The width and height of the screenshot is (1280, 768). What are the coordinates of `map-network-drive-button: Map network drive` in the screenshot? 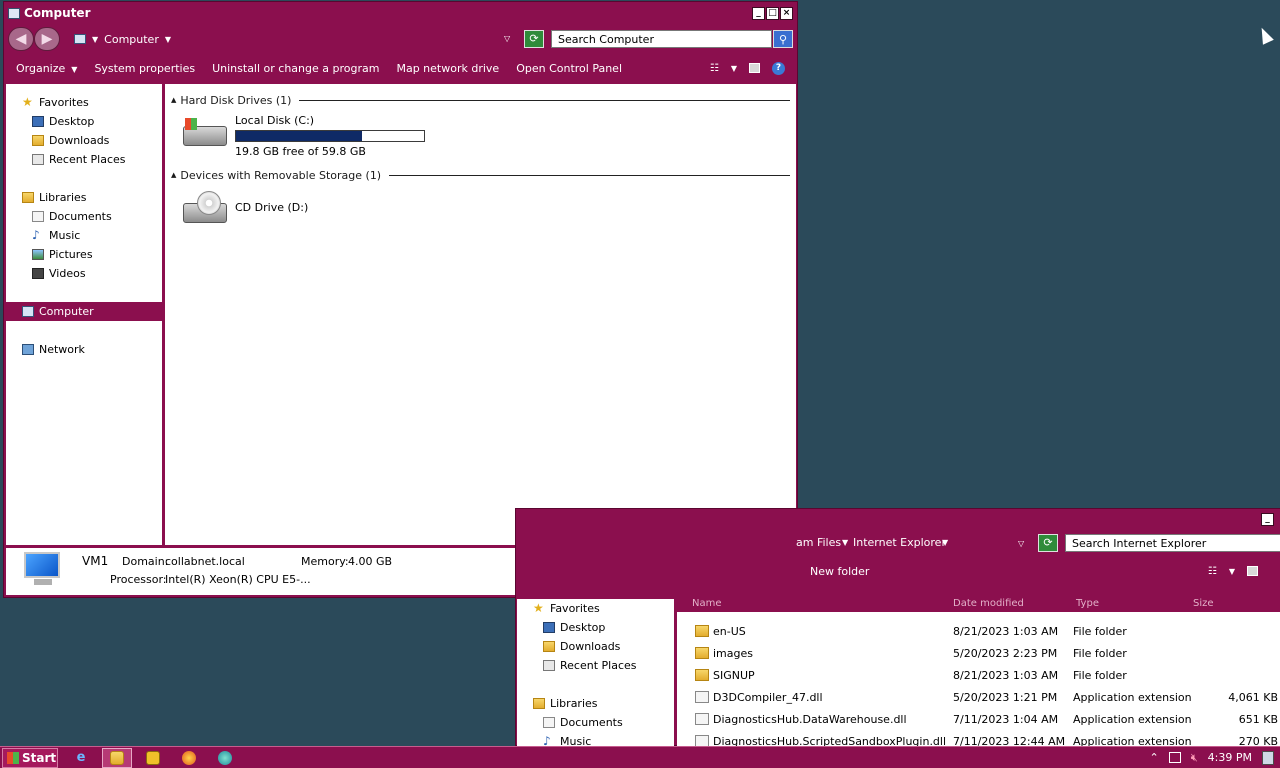 It's located at (447, 68).